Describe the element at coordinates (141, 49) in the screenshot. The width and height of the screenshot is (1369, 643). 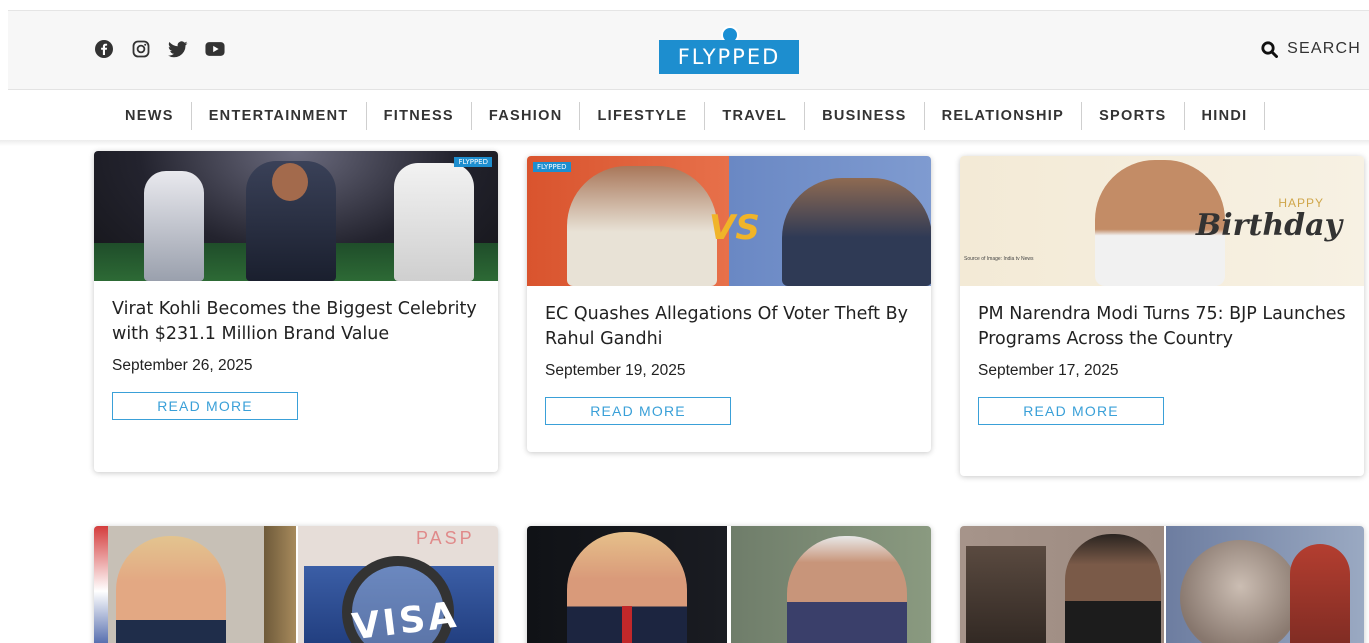
I see `instagram-icon` at that location.